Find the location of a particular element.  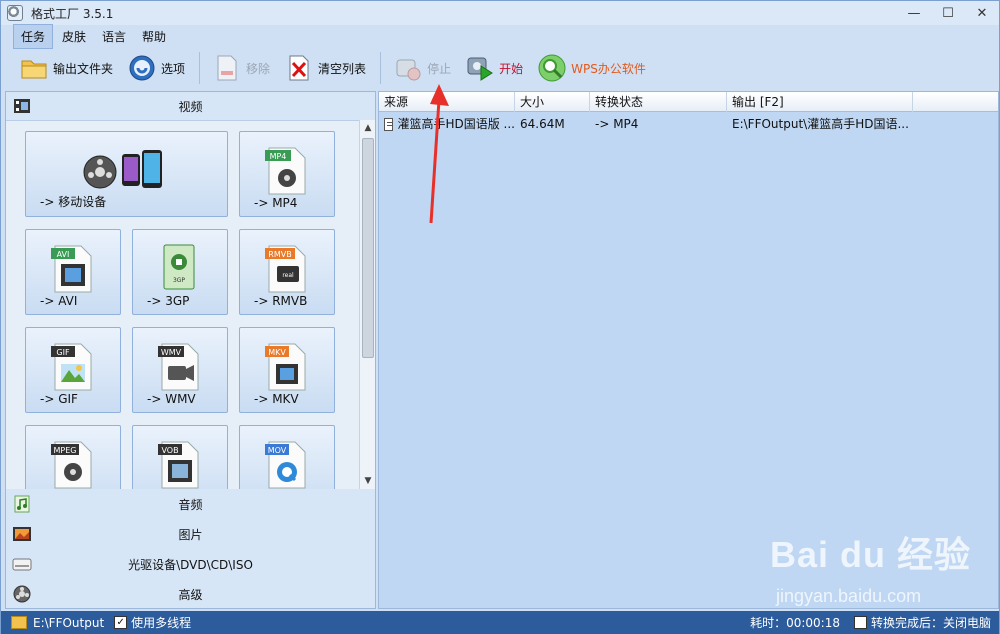

title-bar: 格式工厂 3.5.1 — ☐ ✕ is located at coordinates (500, 13).